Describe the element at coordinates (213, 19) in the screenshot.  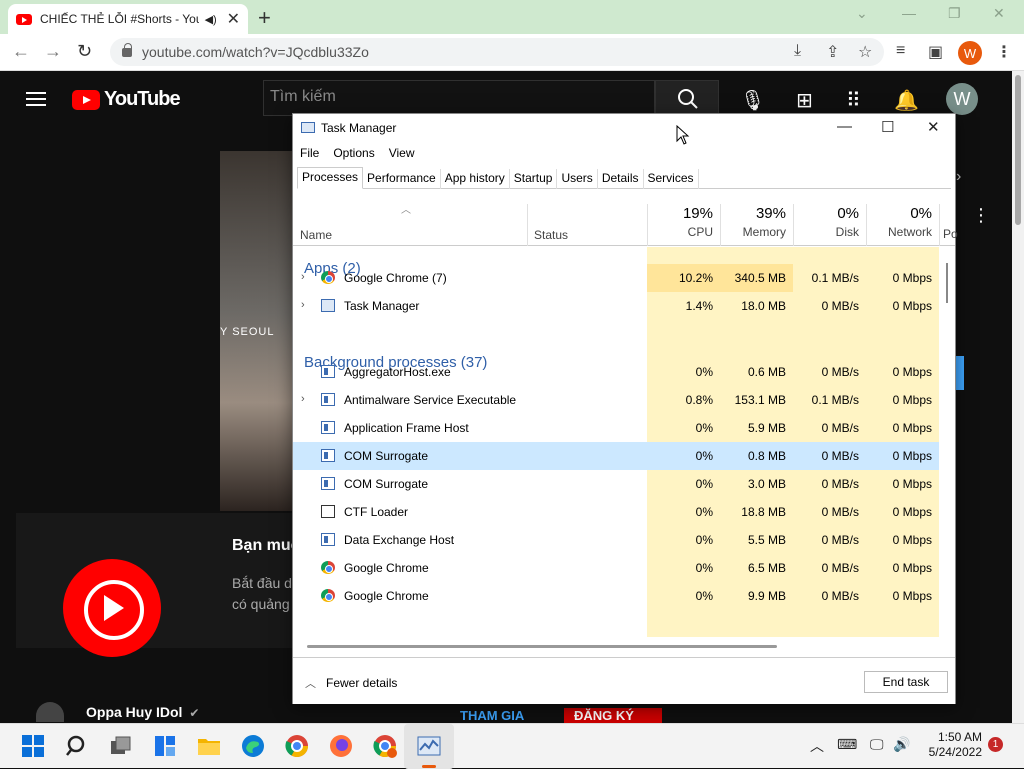
I see `speaker-icon: ◀)` at that location.